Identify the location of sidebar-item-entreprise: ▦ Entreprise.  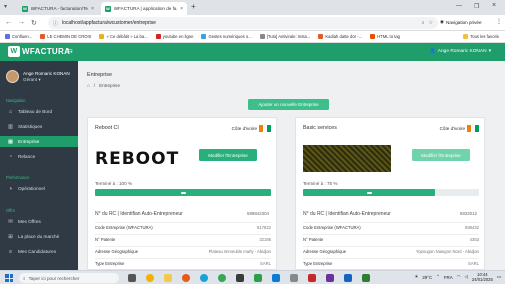
(39, 141).